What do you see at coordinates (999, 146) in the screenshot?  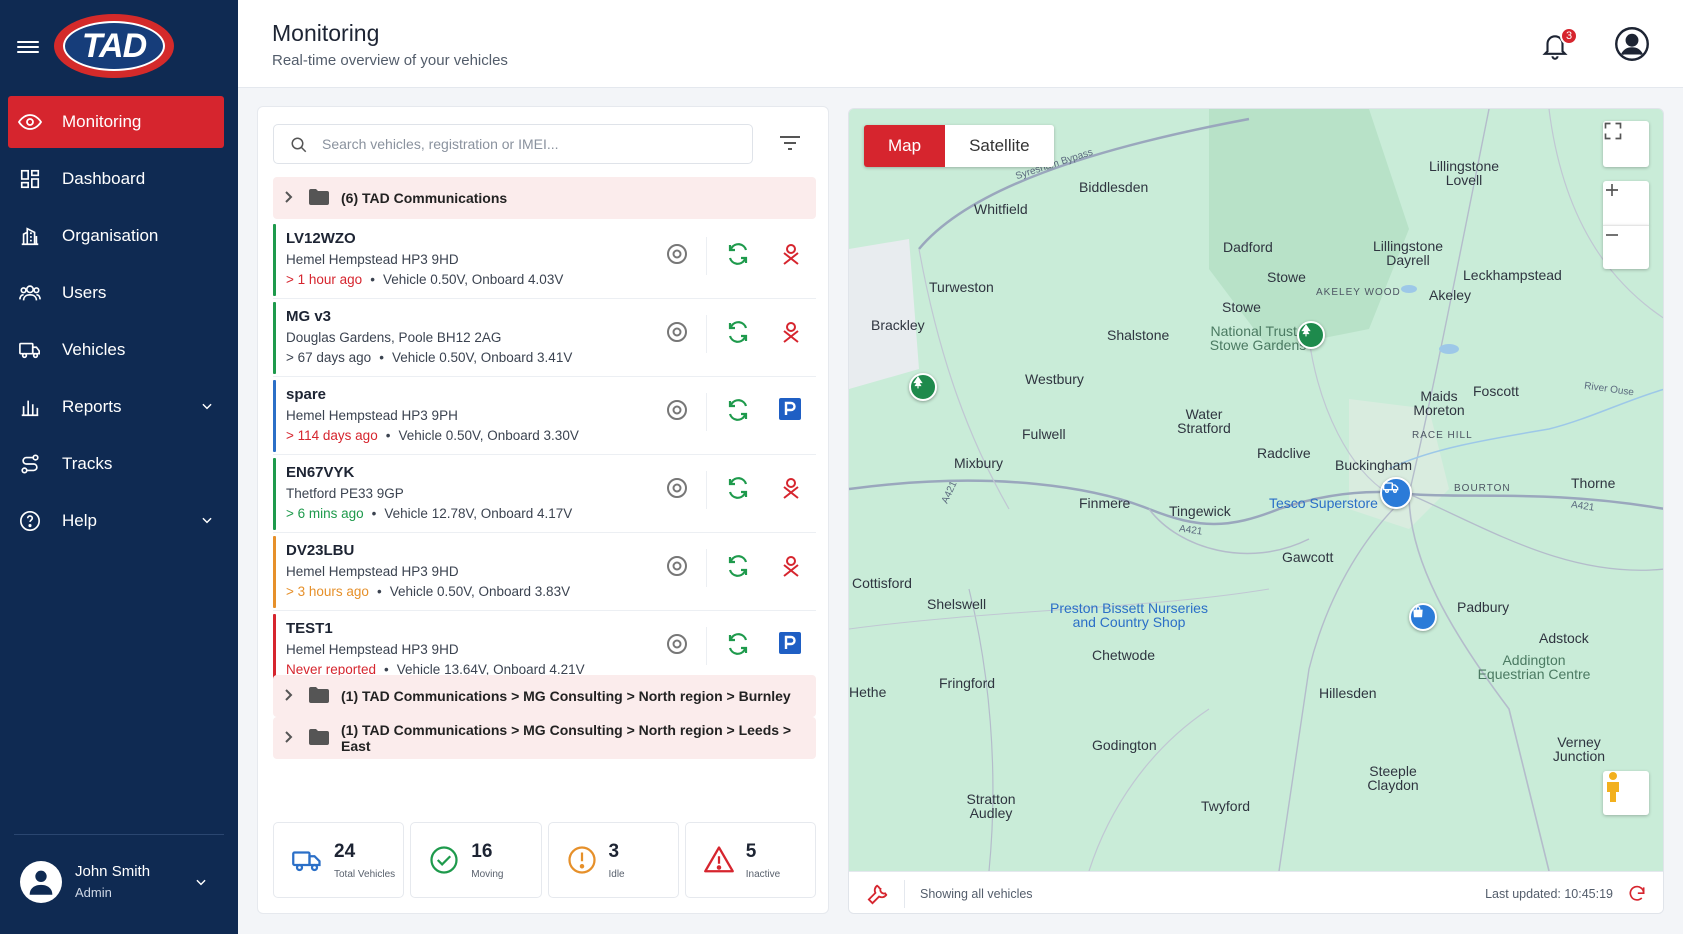 I see `satellite-view-button: Satellite` at bounding box center [999, 146].